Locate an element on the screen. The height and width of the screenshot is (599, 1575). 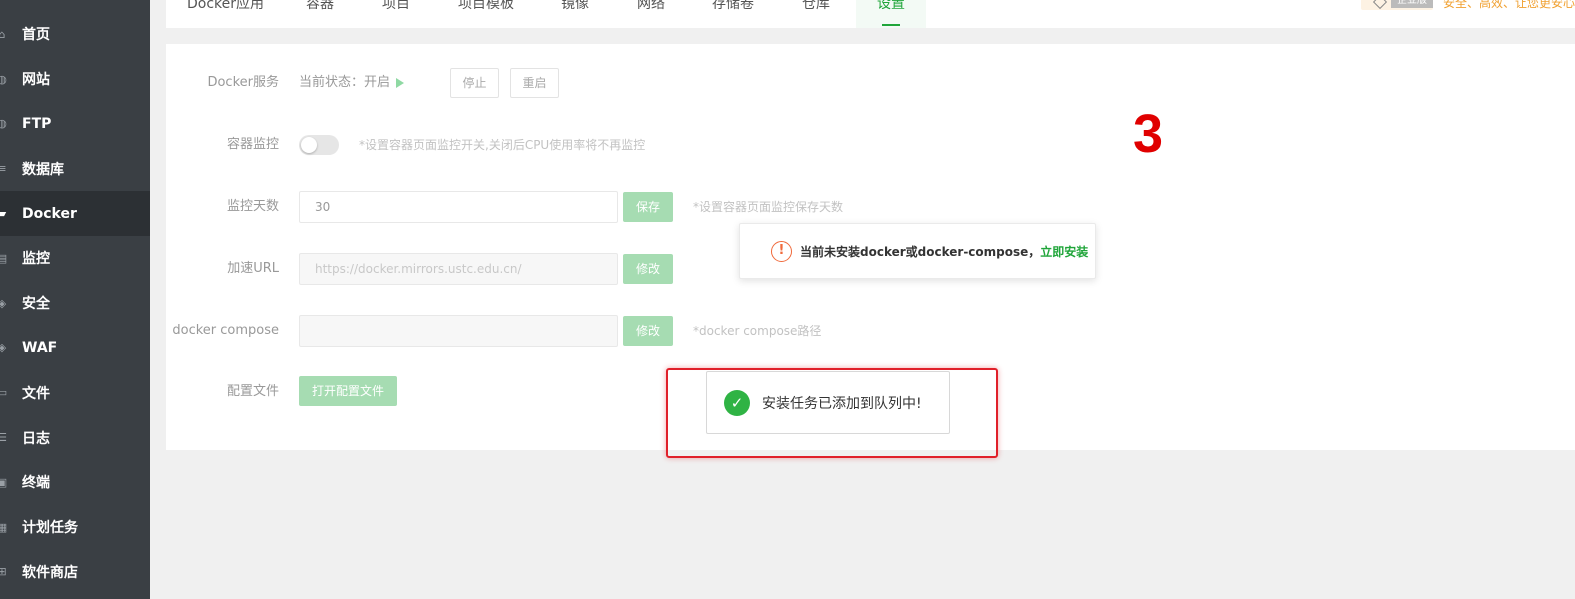
check-circle-icon: ✓ is located at coordinates (737, 402).